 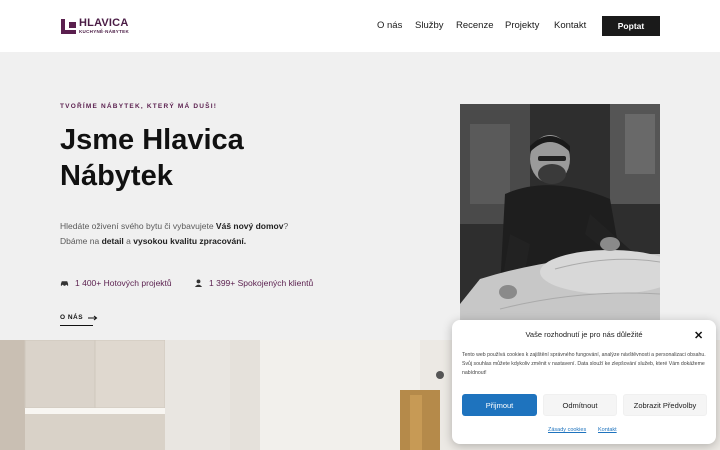 What do you see at coordinates (580, 405) in the screenshot?
I see `deny-cookies-button: Odmítnout` at bounding box center [580, 405].